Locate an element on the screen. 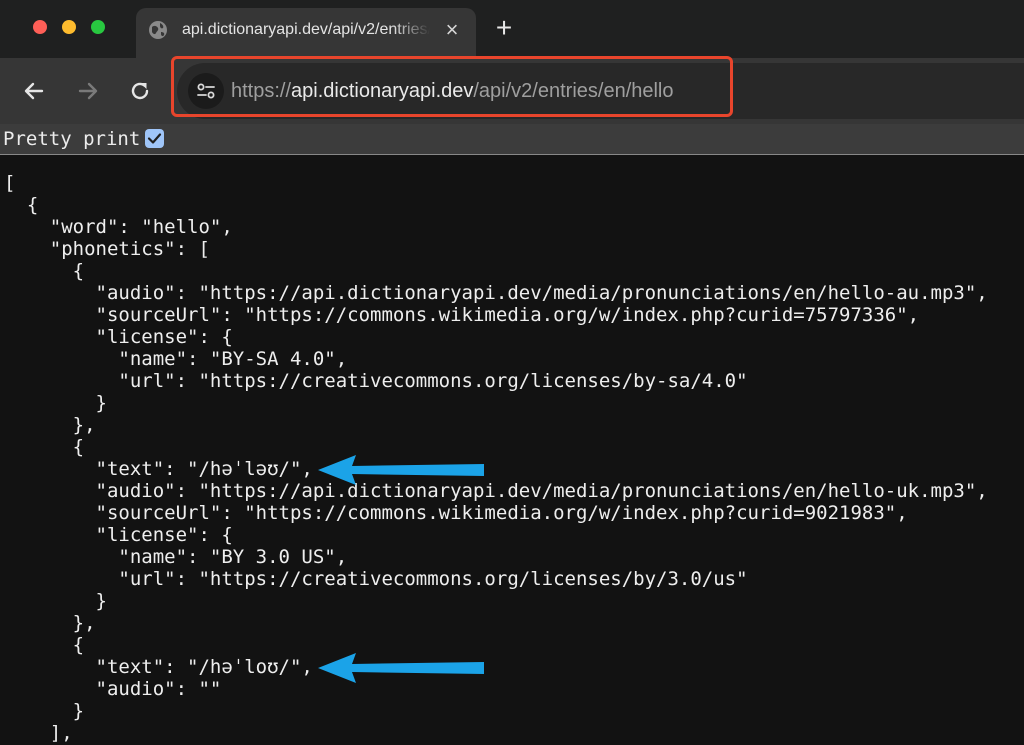  forward-button is located at coordinates (88, 91).